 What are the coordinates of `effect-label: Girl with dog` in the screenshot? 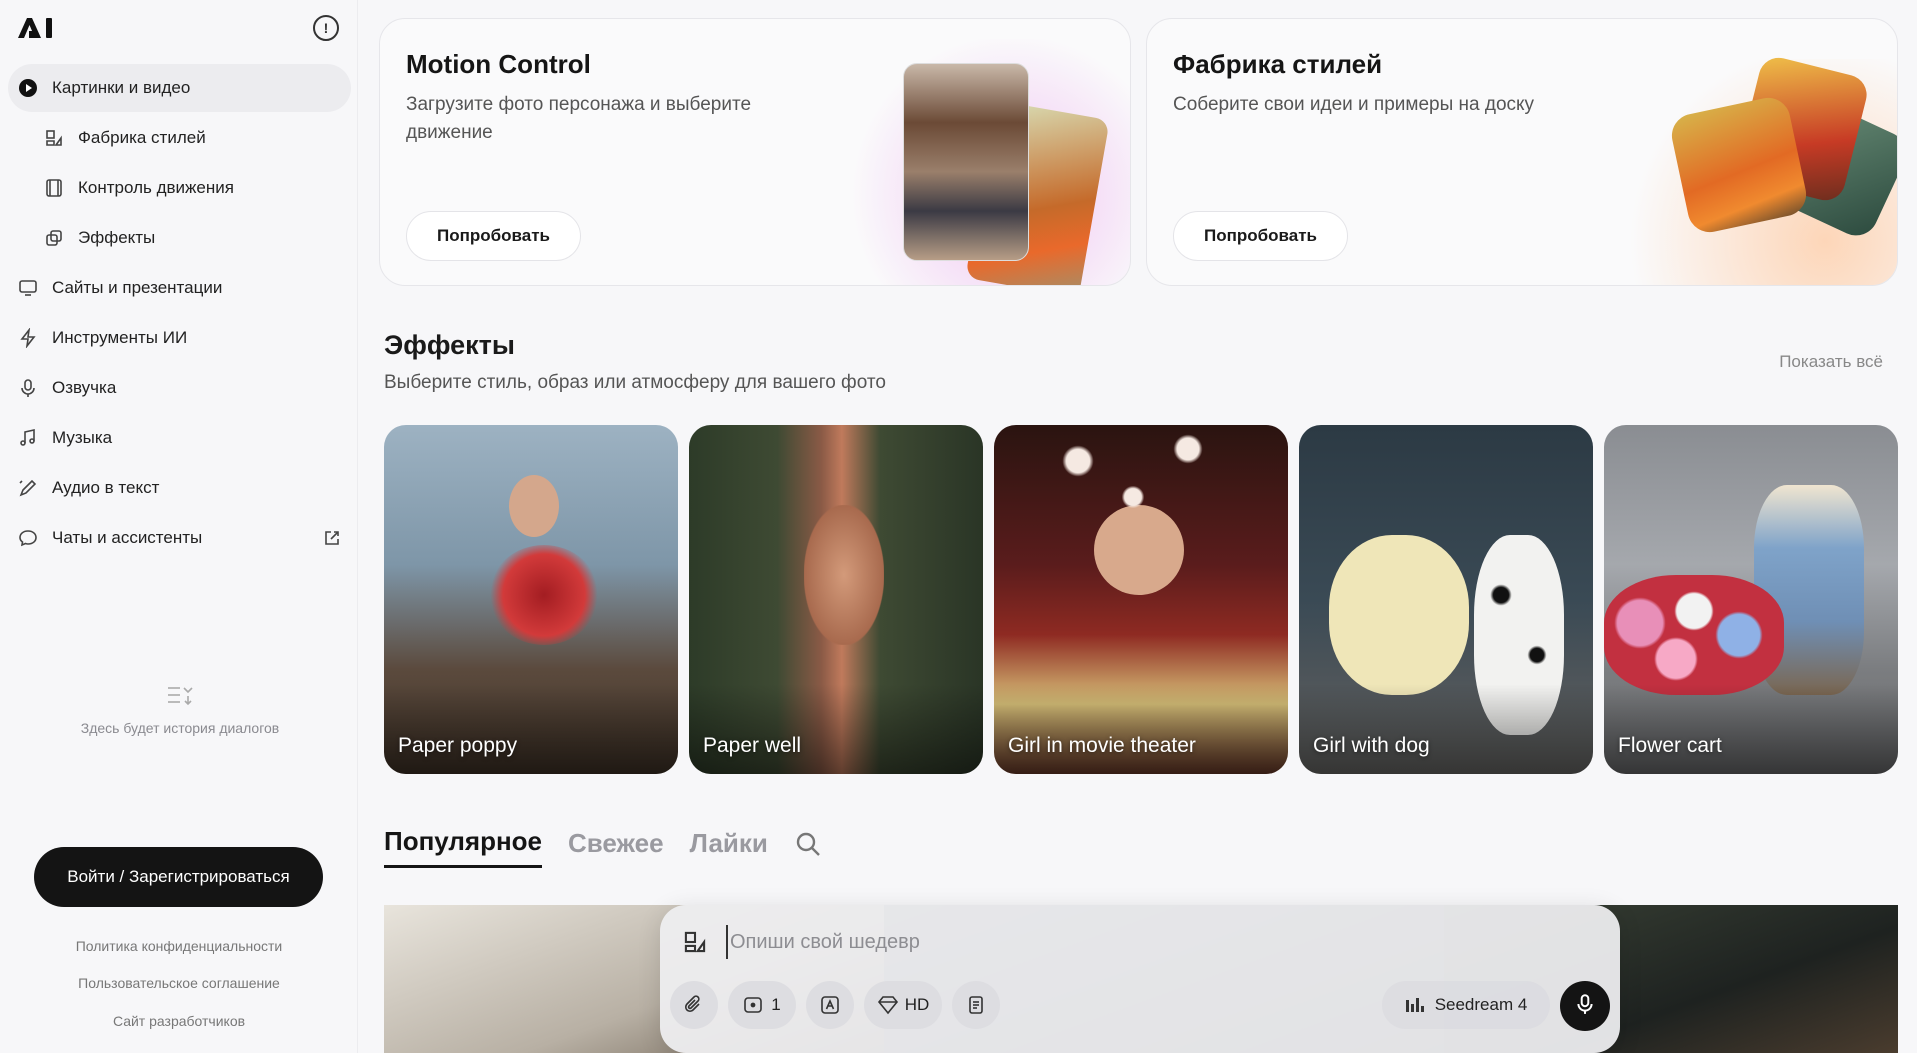 It's located at (1371, 745).